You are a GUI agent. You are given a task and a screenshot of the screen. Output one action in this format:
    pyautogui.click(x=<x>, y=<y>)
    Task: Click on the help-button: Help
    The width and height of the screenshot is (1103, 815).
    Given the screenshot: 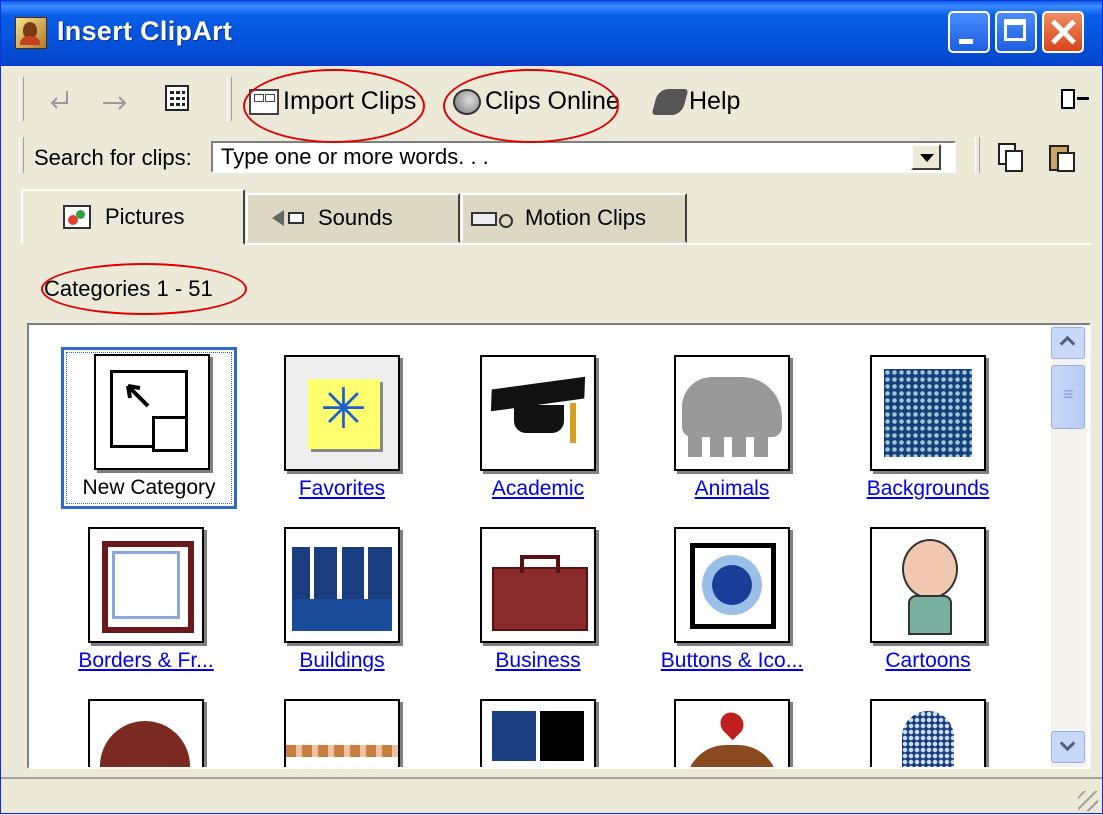 What is the action you would take?
    pyautogui.click(x=696, y=101)
    